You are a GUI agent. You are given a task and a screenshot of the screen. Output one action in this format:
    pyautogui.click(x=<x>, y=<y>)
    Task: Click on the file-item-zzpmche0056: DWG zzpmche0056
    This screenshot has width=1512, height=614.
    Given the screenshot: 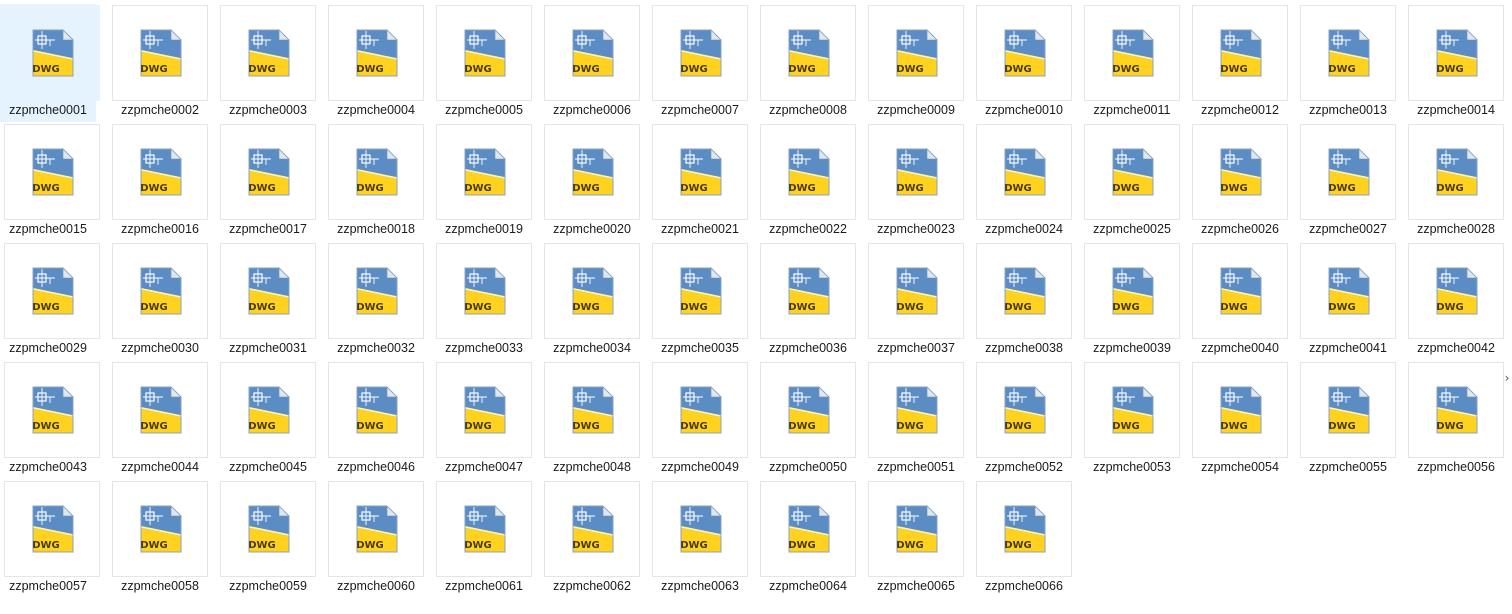 What is the action you would take?
    pyautogui.click(x=1458, y=420)
    